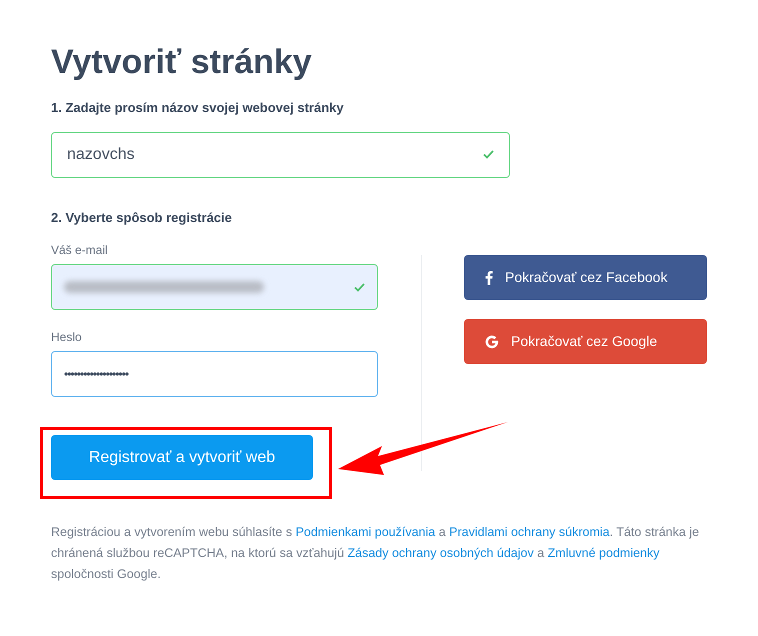 The height and width of the screenshot is (636, 758). Describe the element at coordinates (585, 341) in the screenshot. I see `google-button: Pokračovať cez Google` at that location.